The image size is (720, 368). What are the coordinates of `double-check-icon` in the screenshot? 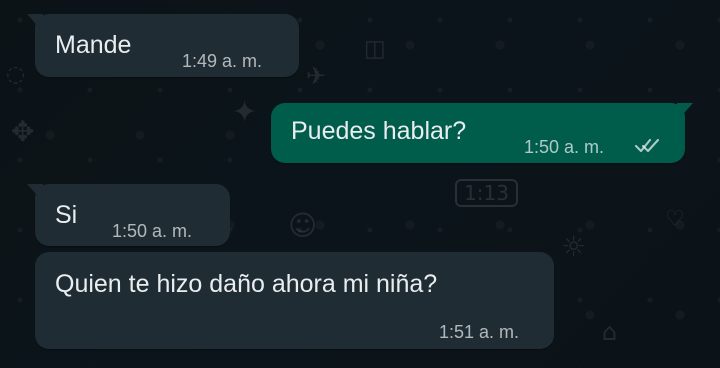 It's located at (647, 145).